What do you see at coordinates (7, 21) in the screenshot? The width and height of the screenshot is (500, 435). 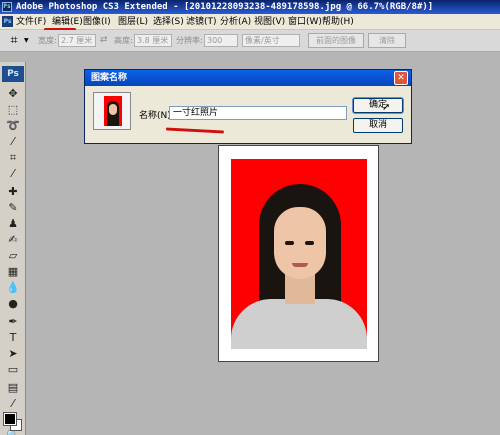 I see `photoshop-doc-icon: Ps` at bounding box center [7, 21].